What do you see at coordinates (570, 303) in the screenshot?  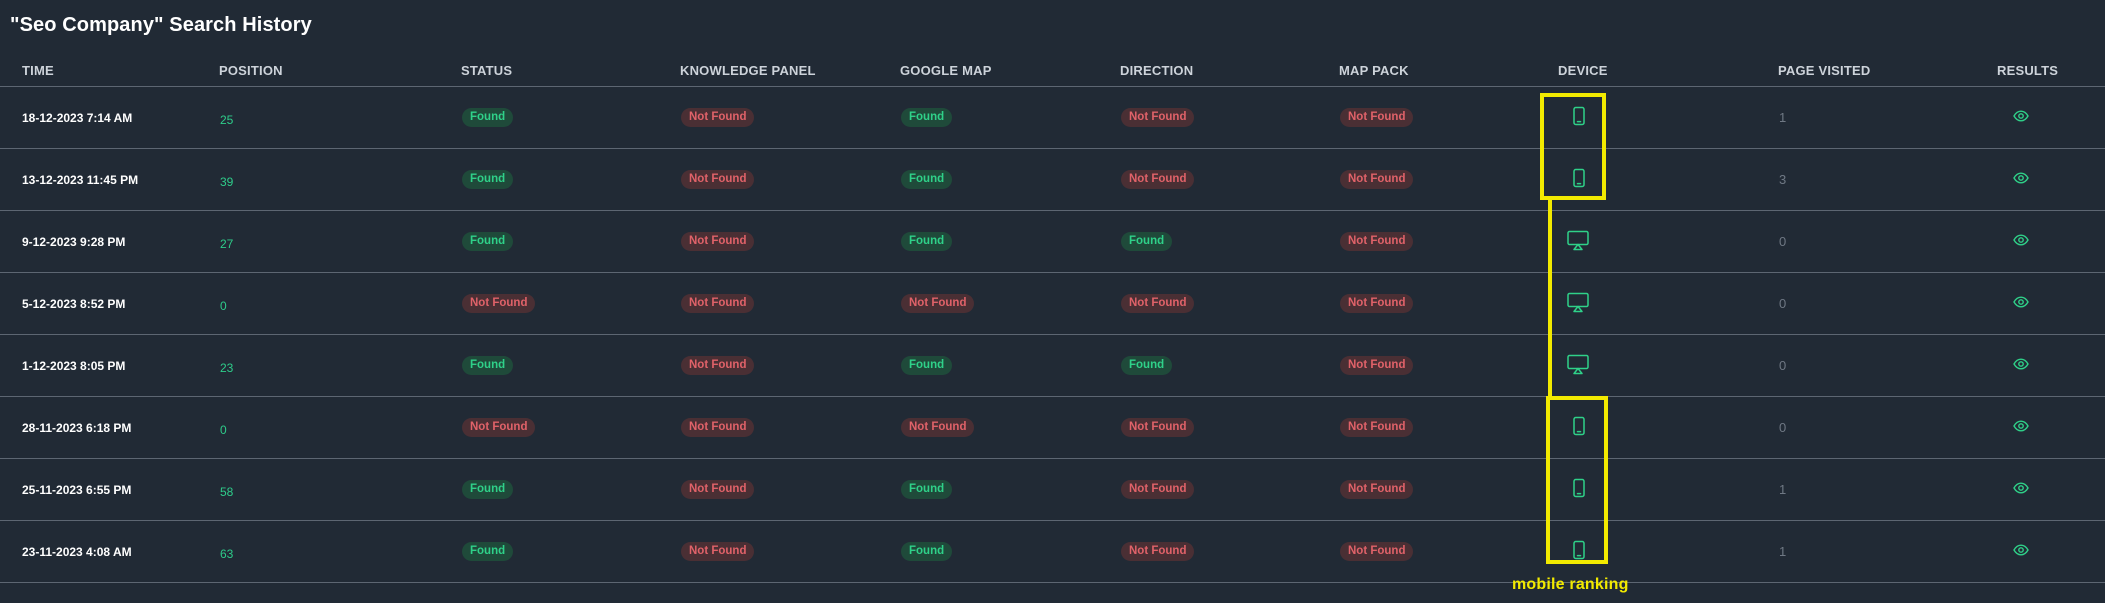 I see `cell-status: Not Found` at bounding box center [570, 303].